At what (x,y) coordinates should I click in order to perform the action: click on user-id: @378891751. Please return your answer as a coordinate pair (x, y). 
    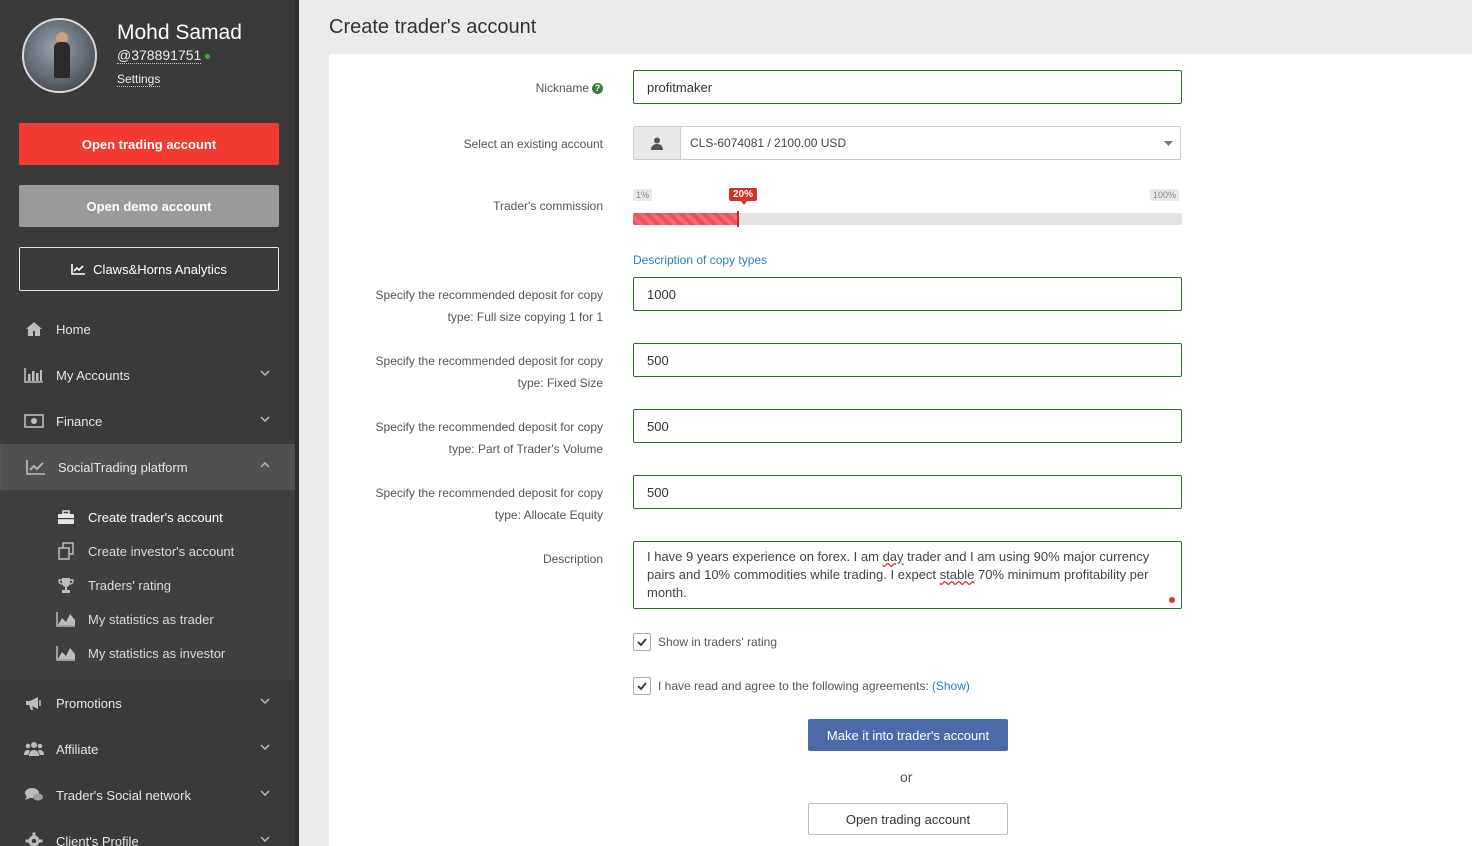
    Looking at the image, I should click on (159, 55).